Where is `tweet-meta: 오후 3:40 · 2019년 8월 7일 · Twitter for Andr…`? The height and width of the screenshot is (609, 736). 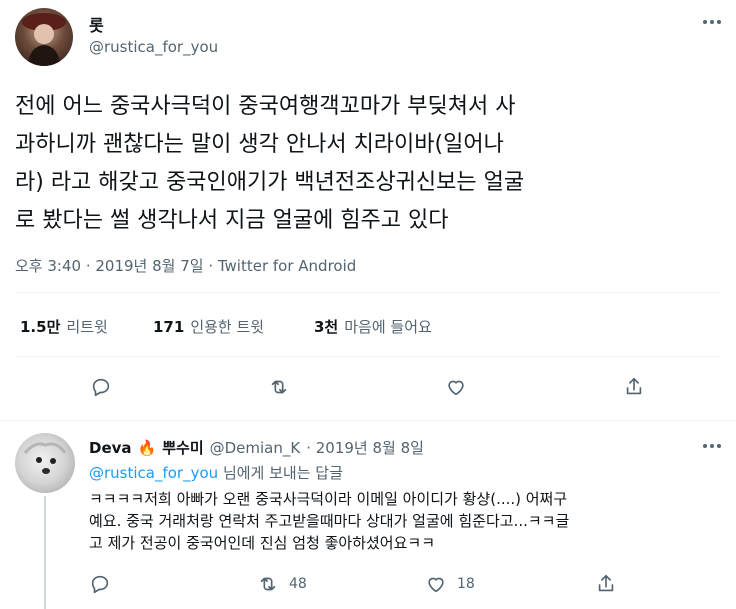 tweet-meta: 오후 3:40 · 2019년 8월 7일 · Twitter for Andr… is located at coordinates (185, 265).